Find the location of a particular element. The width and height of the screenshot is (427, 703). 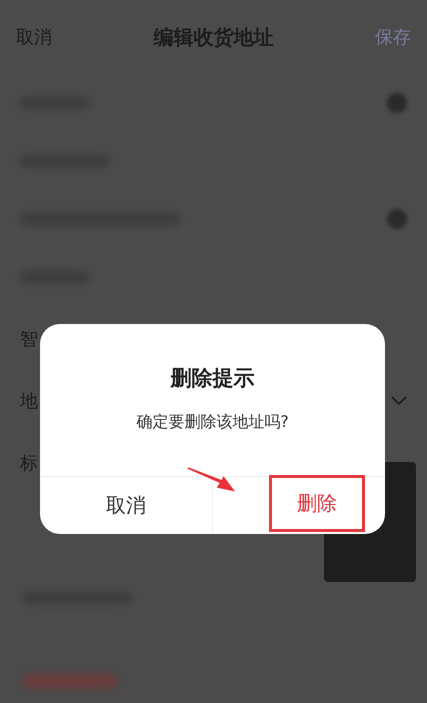

dialog-title: 删除提示 is located at coordinates (212, 378).